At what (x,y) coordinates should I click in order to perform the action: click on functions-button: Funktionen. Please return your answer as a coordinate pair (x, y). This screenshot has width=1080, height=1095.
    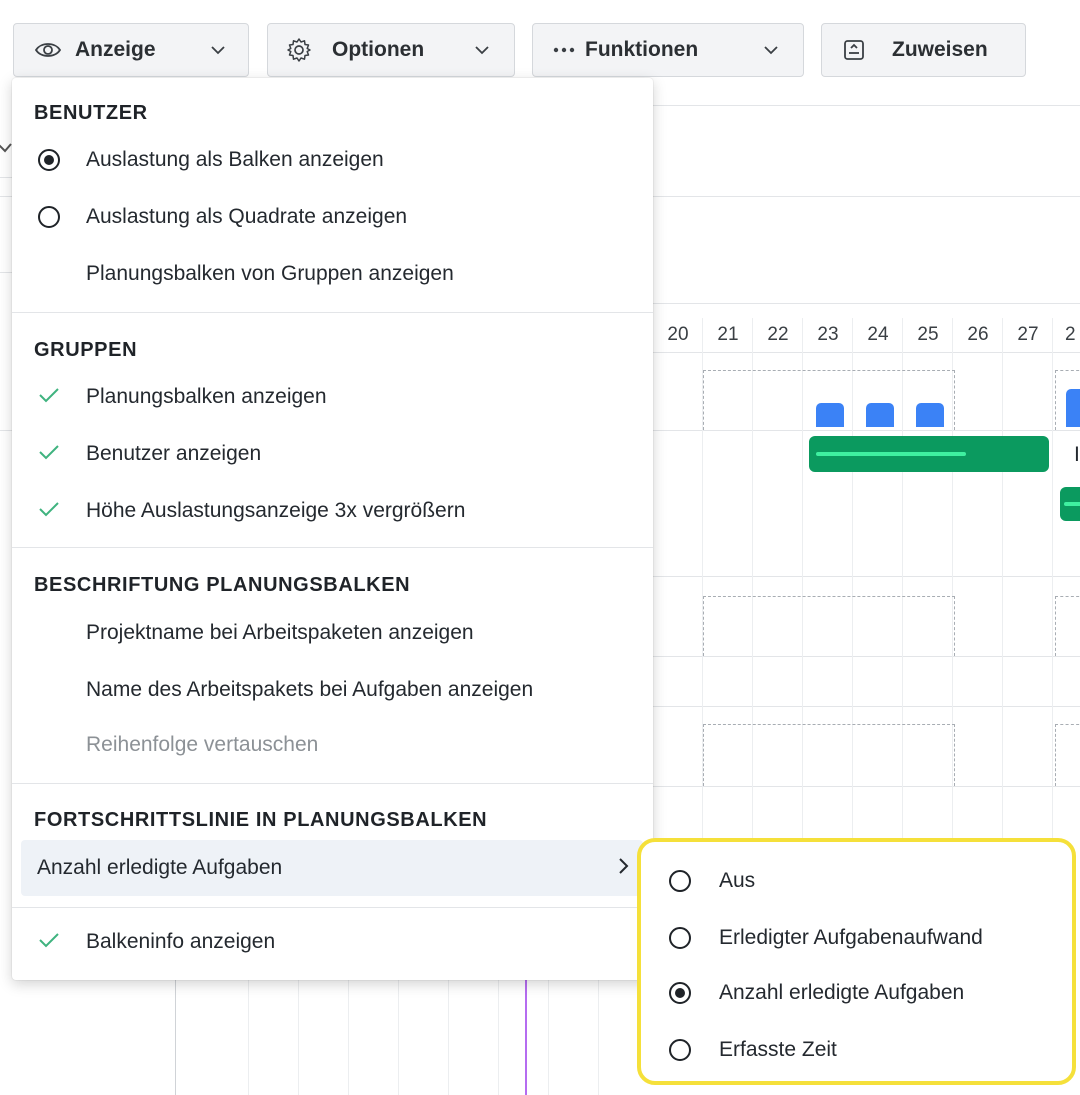
    Looking at the image, I should click on (668, 50).